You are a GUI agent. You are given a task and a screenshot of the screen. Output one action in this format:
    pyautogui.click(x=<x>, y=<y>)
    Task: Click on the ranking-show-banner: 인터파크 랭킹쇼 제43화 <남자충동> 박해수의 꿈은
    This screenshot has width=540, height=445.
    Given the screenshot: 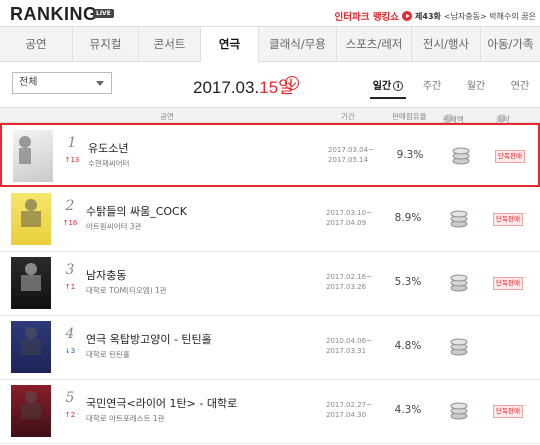 What is the action you would take?
    pyautogui.click(x=435, y=16)
    